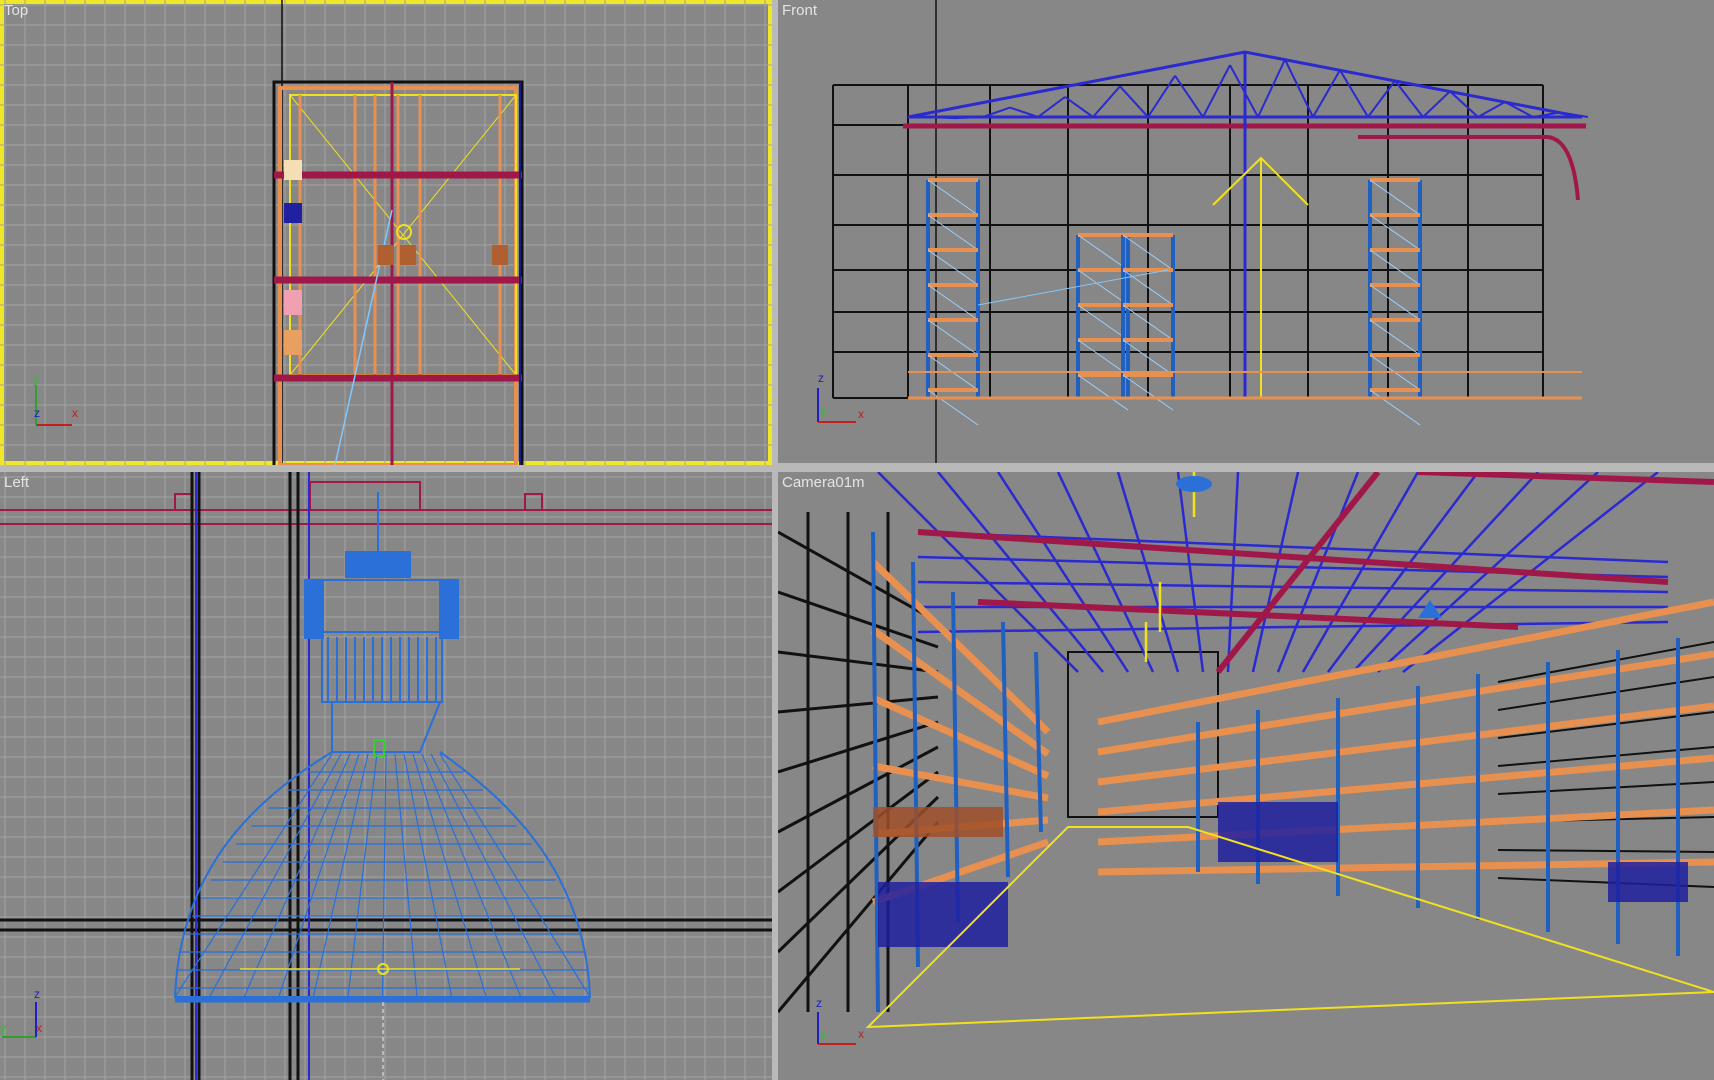  Describe the element at coordinates (55, 399) in the screenshot. I see `axis-tripod: y z x` at that location.